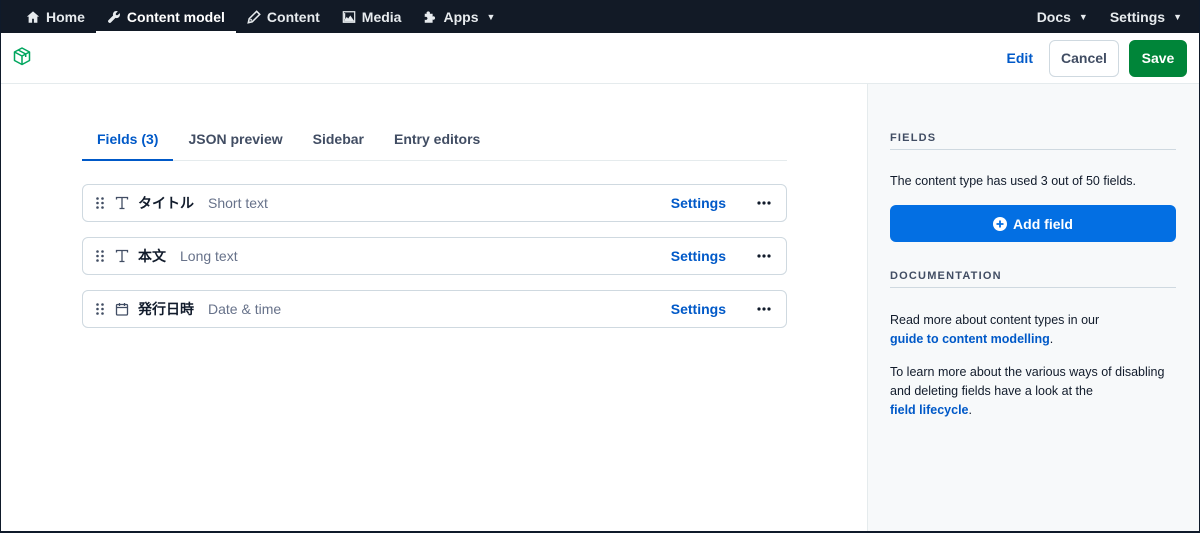 This screenshot has height=533, width=1200. Describe the element at coordinates (1000, 223) in the screenshot. I see `plus-circle-icon` at that location.